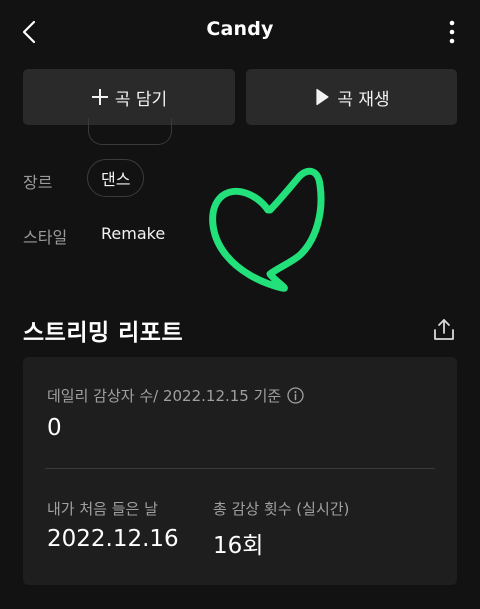 This screenshot has height=609, width=480. I want to click on add-song-label: 곡 담기, so click(141, 99).